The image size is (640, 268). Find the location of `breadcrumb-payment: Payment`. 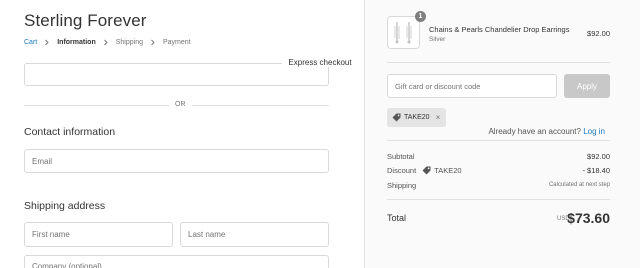

breadcrumb-payment: Payment is located at coordinates (176, 42).